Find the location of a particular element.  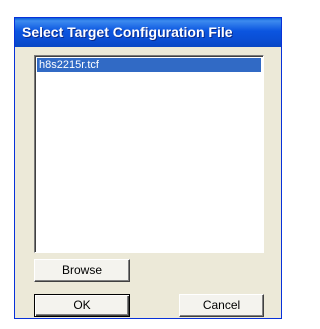

cancel-button: Cancel is located at coordinates (221, 305).